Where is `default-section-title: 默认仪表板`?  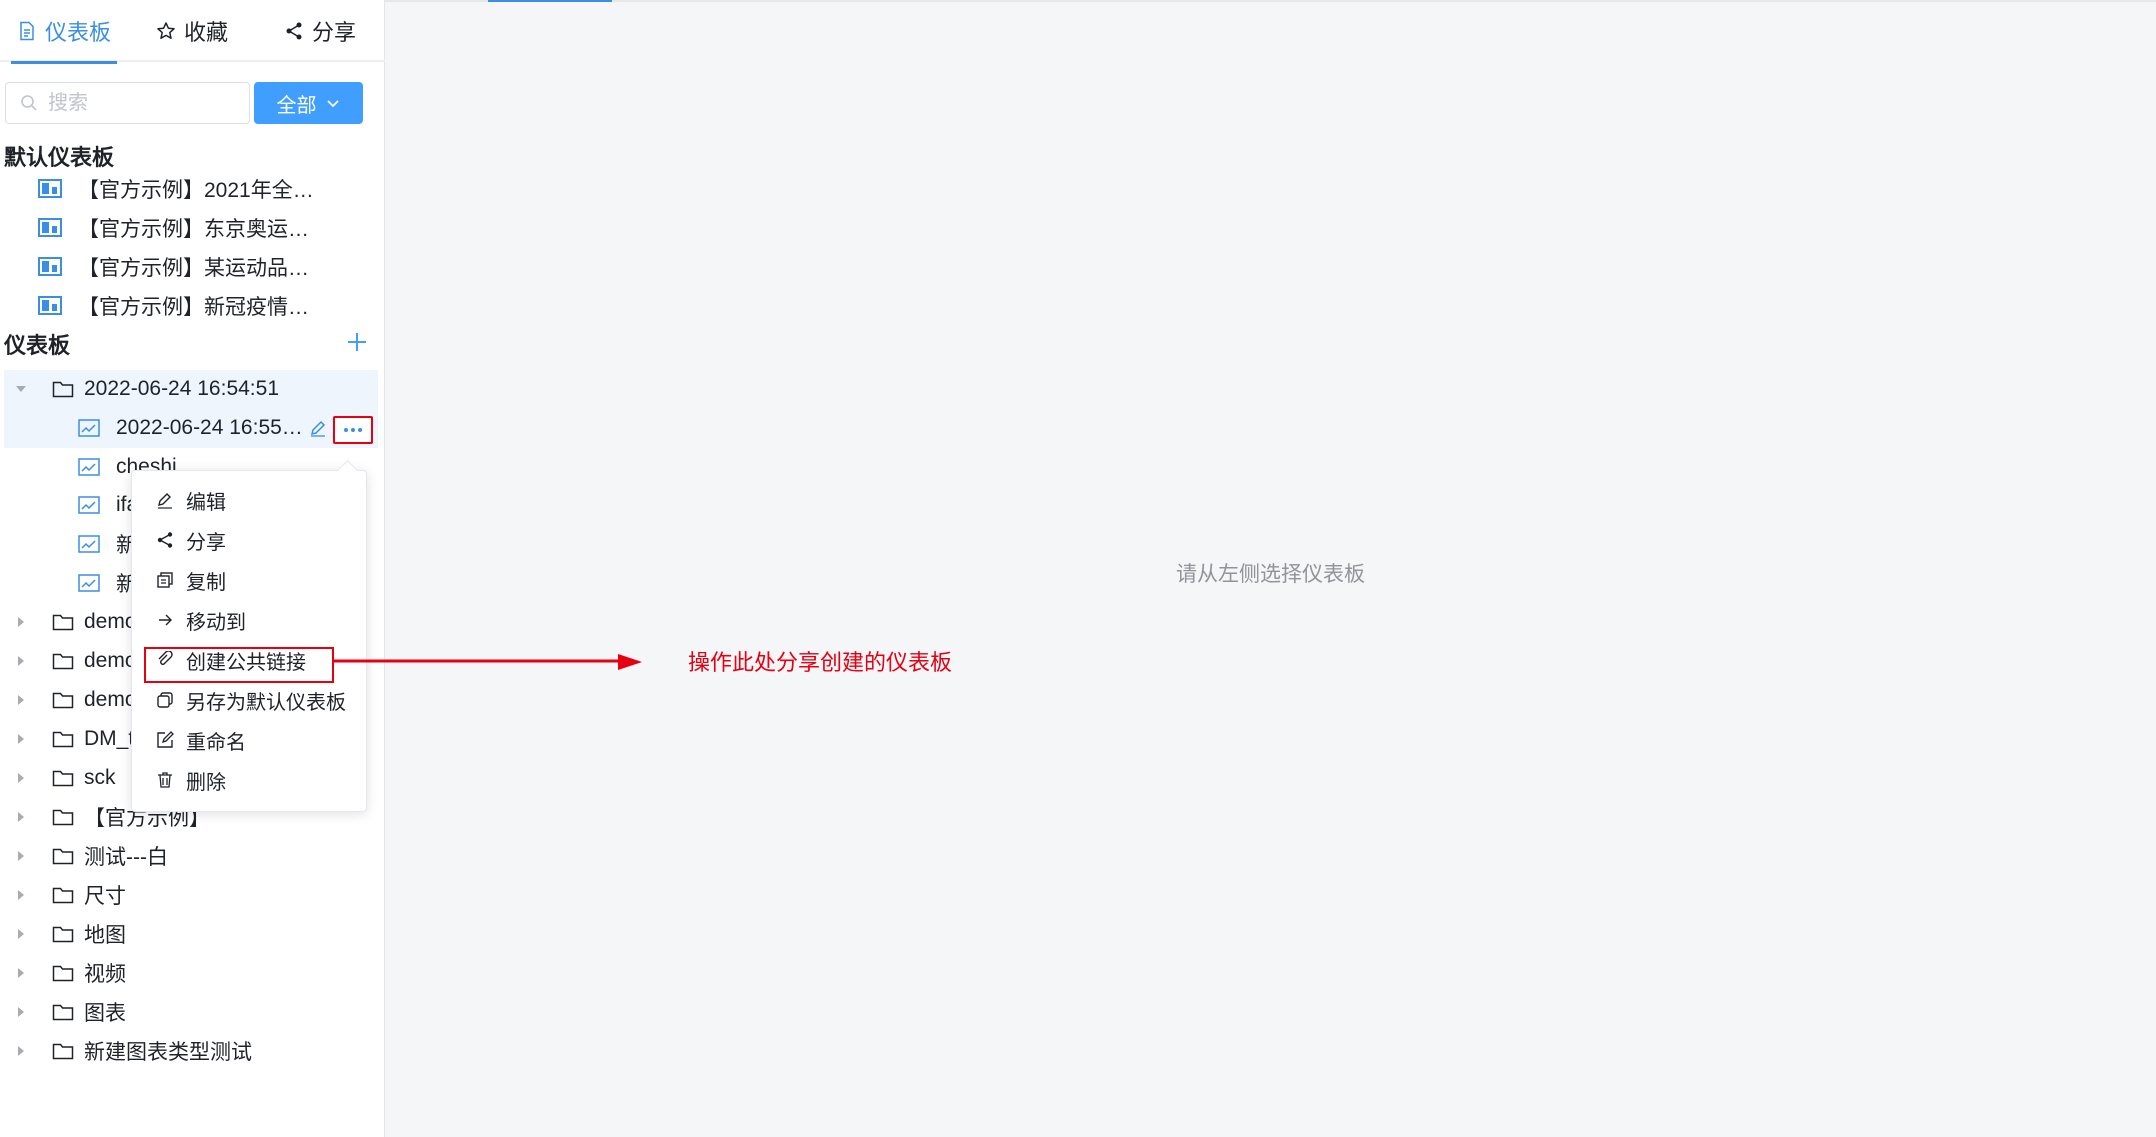 default-section-title: 默认仪表板 is located at coordinates (59, 157).